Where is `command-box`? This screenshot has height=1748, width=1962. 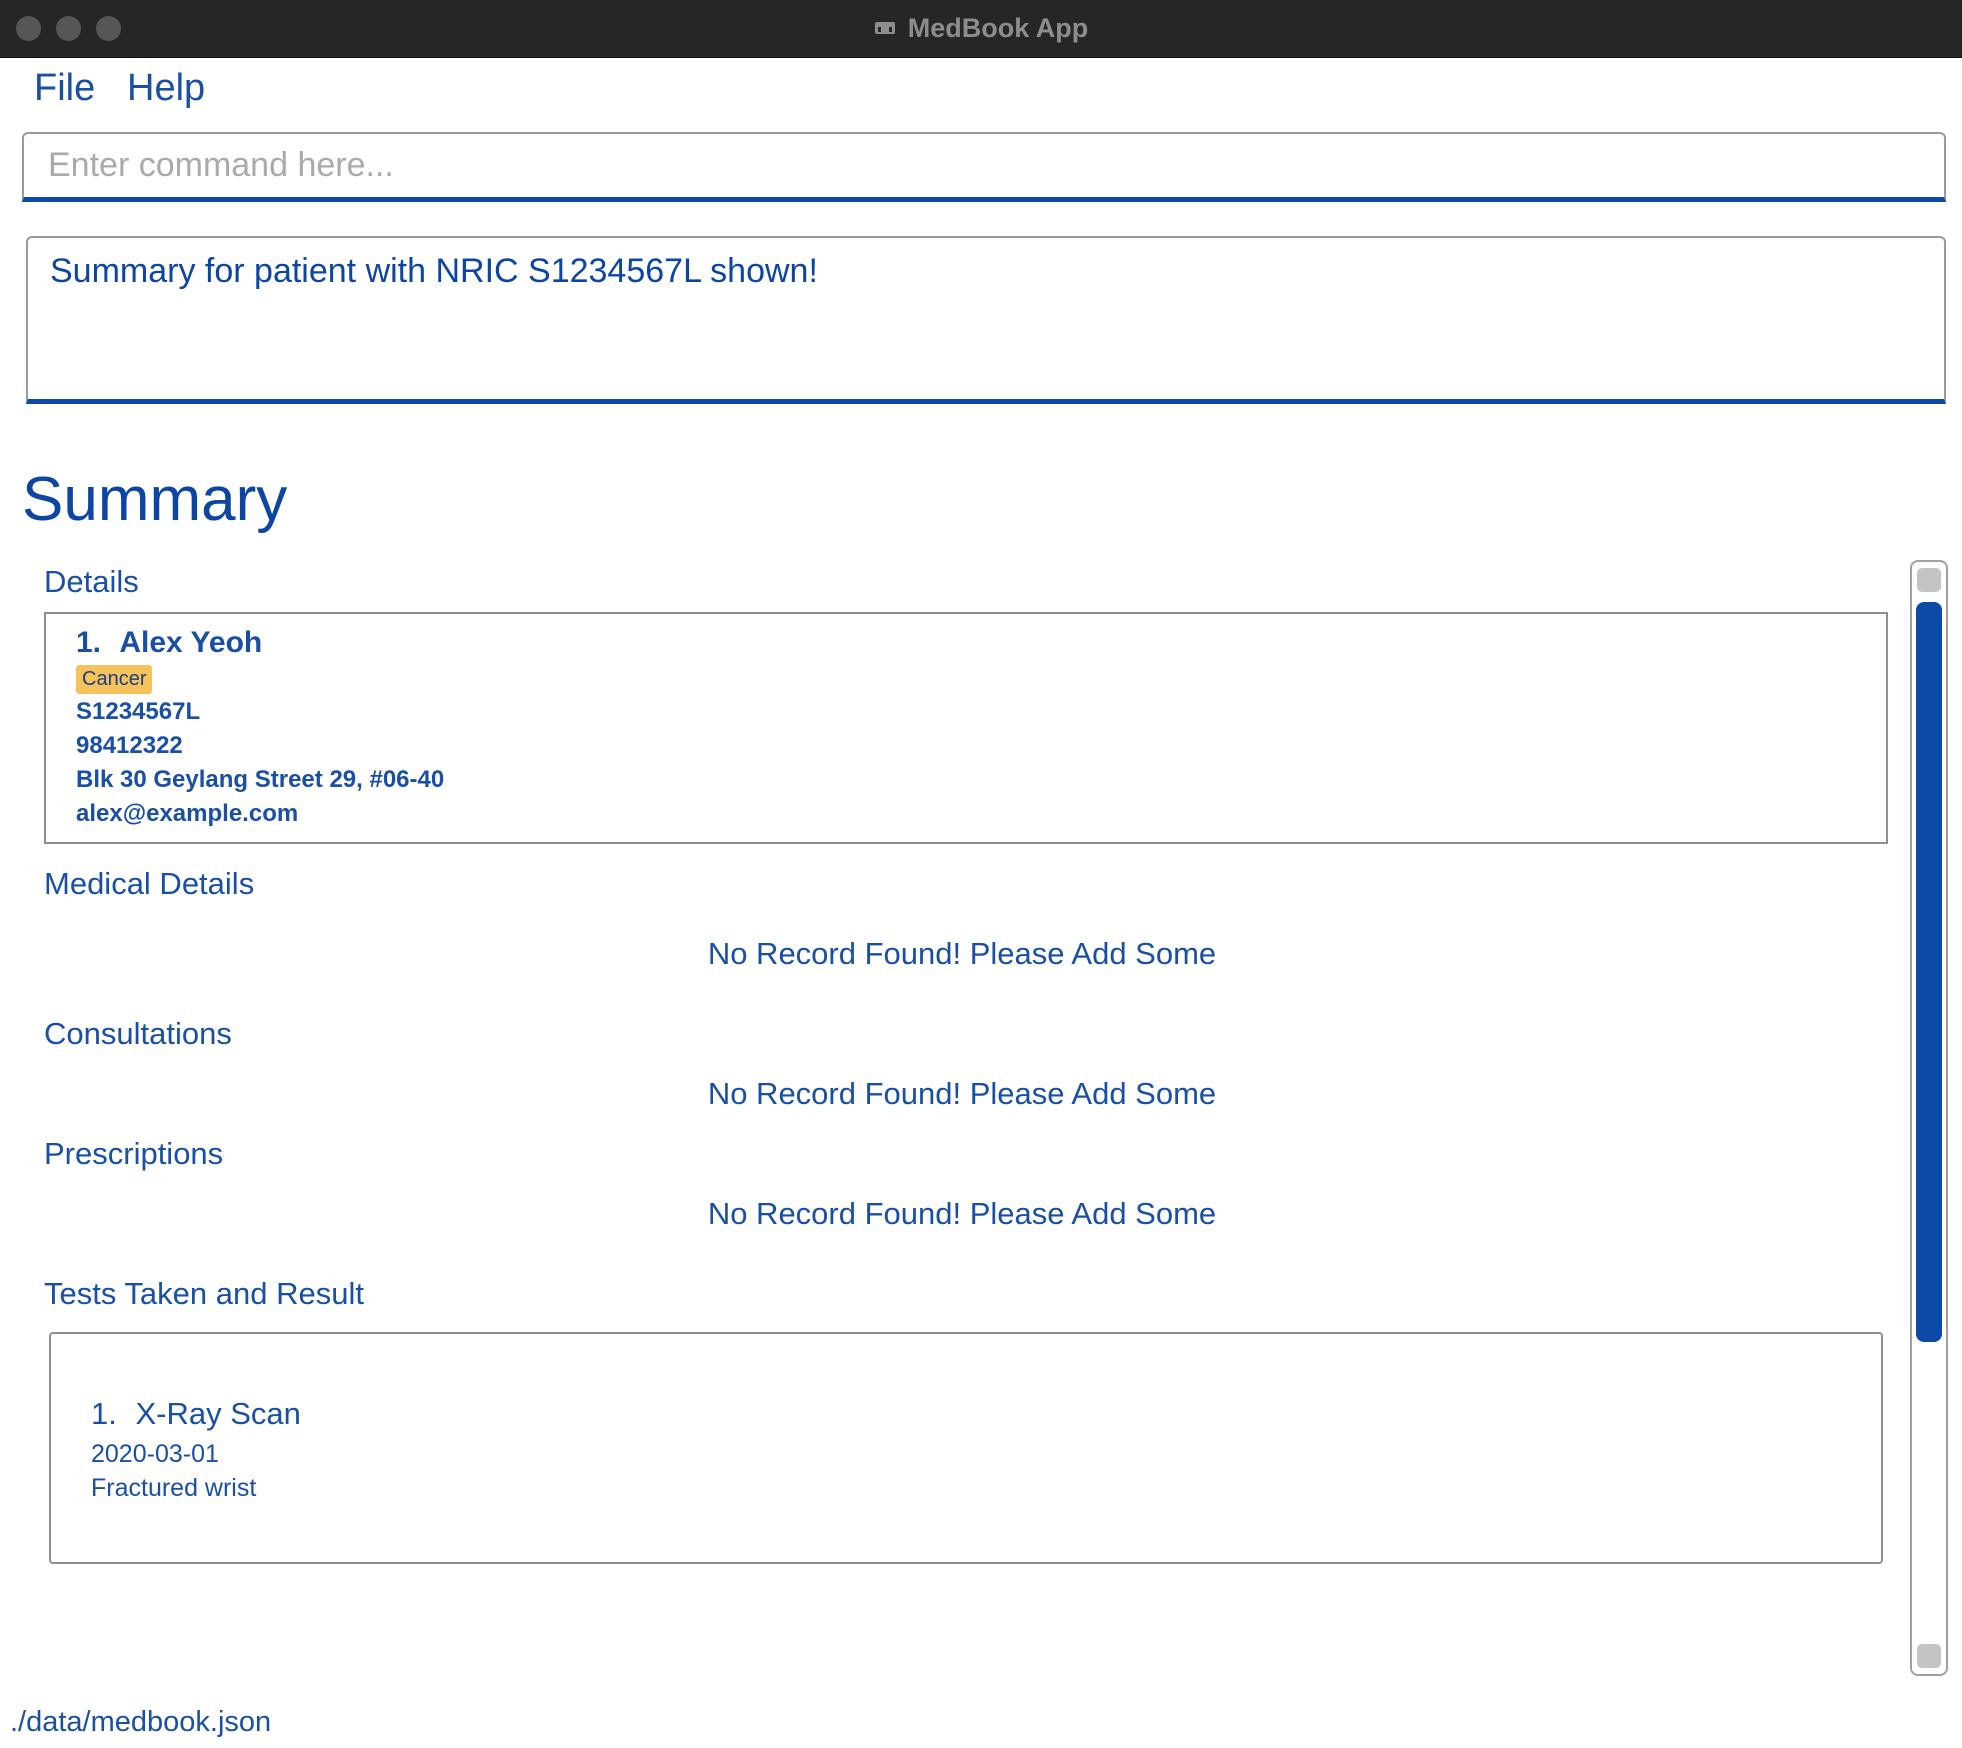 command-box is located at coordinates (984, 167).